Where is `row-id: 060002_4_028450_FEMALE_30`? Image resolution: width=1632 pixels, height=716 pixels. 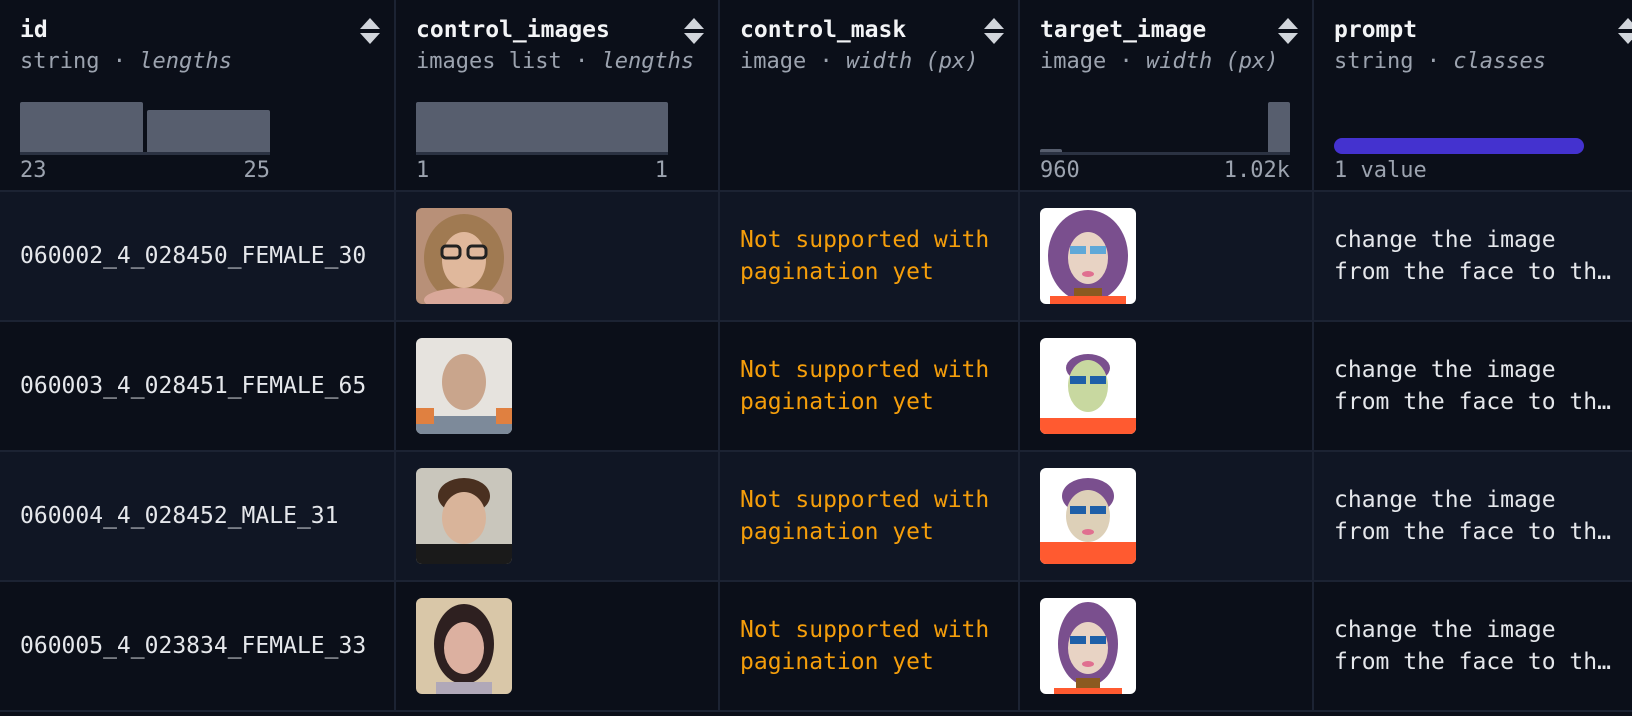 row-id: 060002_4_028450_FEMALE_30 is located at coordinates (193, 256).